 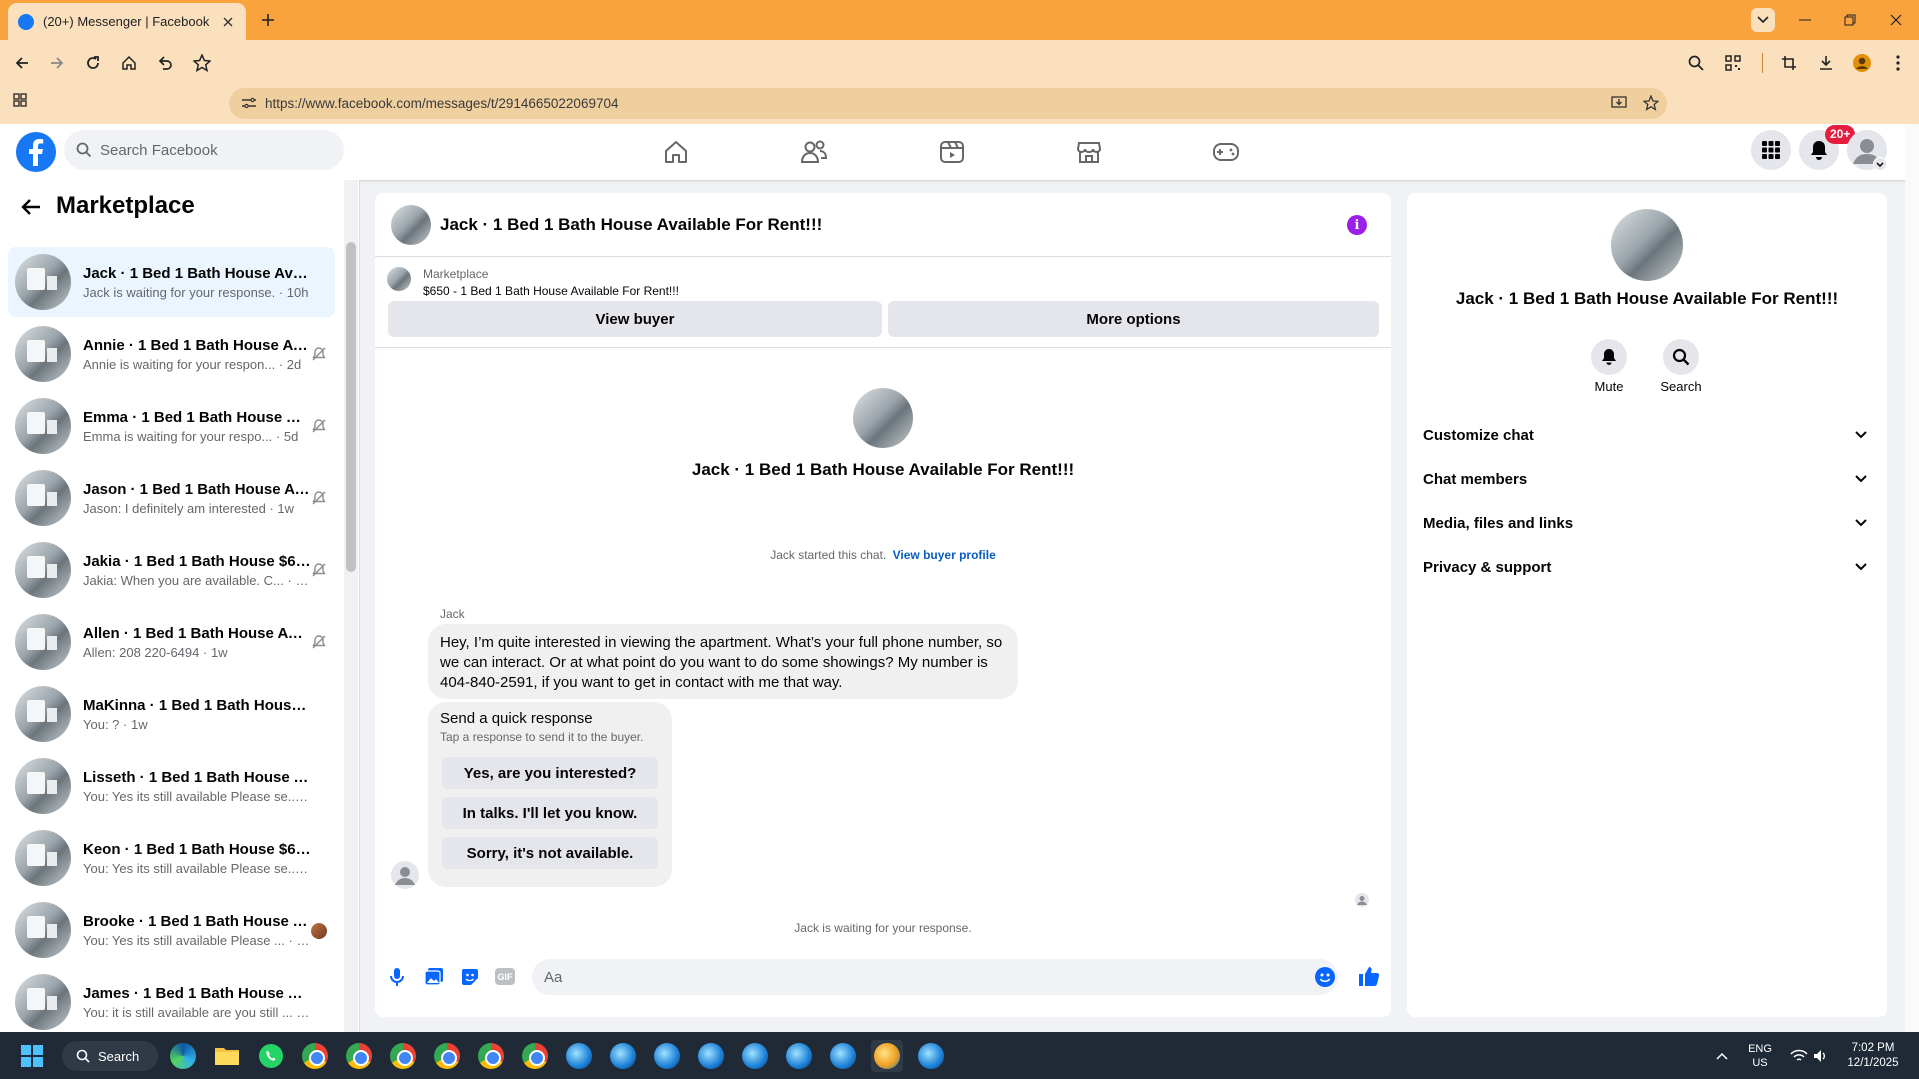 I want to click on back-arrow-icon, so click(x=31, y=207).